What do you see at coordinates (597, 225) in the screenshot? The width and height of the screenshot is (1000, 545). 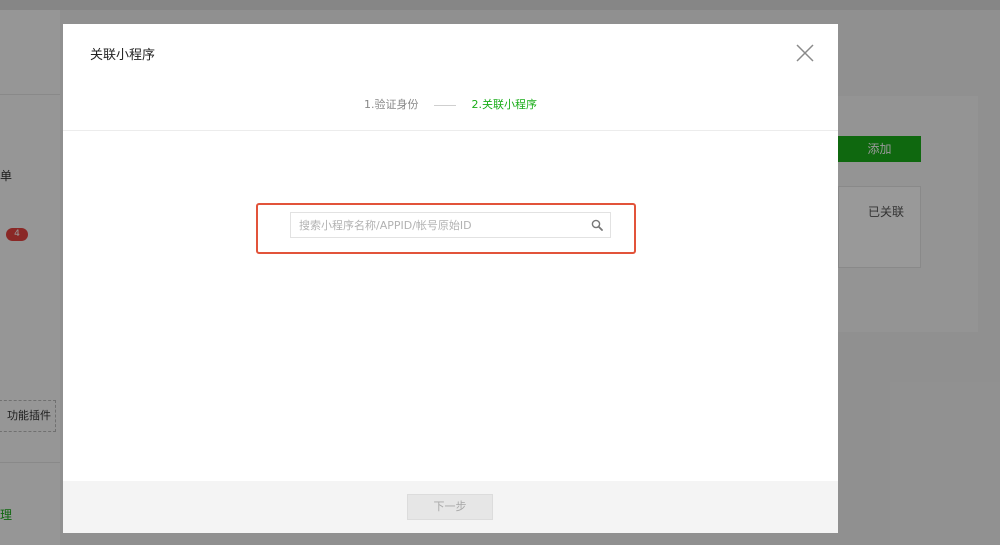 I see `search-icon` at bounding box center [597, 225].